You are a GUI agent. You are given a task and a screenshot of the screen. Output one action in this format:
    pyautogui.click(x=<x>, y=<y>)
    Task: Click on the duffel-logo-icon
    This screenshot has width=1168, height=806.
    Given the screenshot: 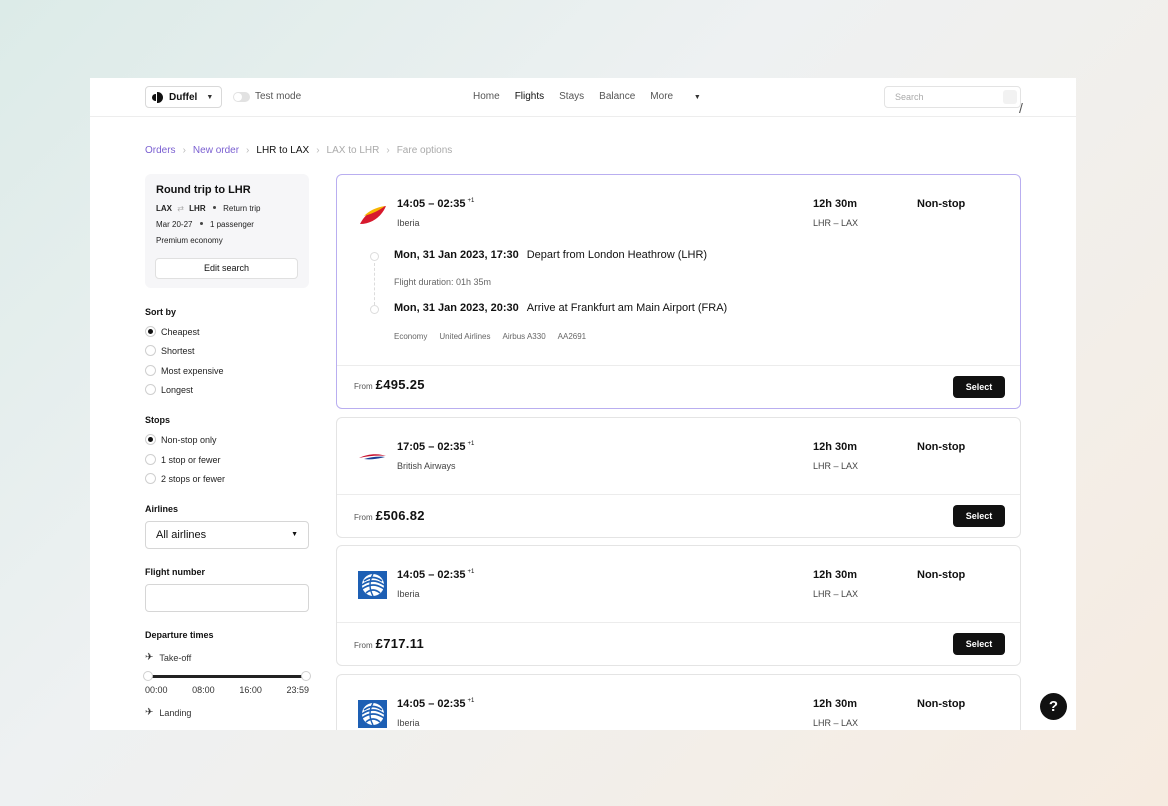 What is the action you would take?
    pyautogui.click(x=157, y=97)
    